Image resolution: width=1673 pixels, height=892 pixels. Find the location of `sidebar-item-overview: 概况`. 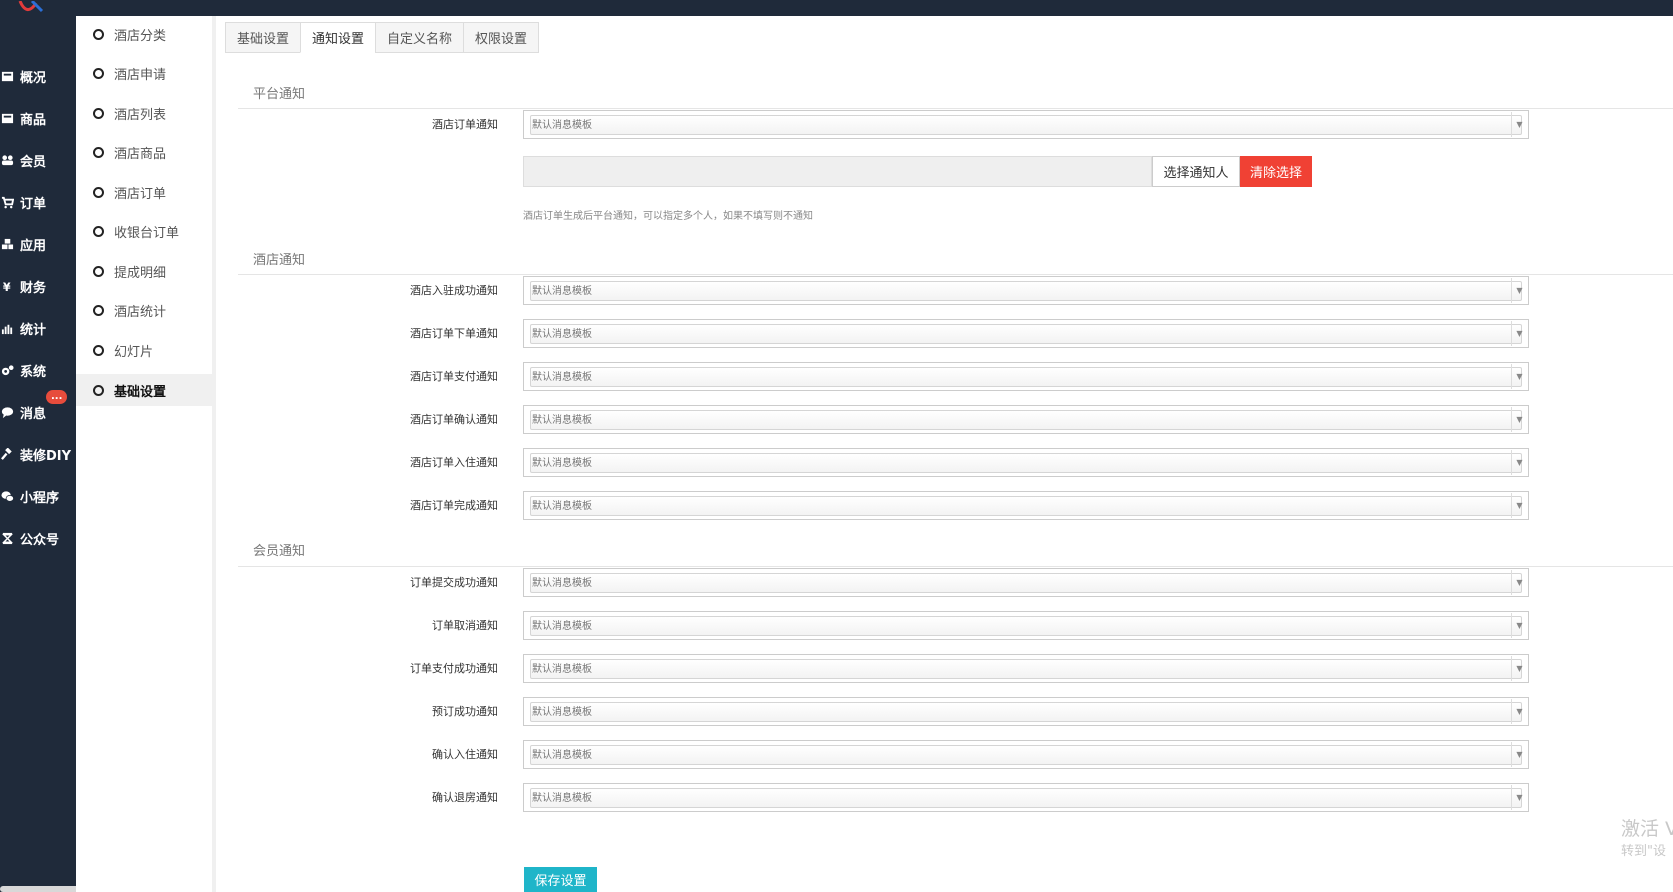

sidebar-item-overview: 概况 is located at coordinates (38, 76).